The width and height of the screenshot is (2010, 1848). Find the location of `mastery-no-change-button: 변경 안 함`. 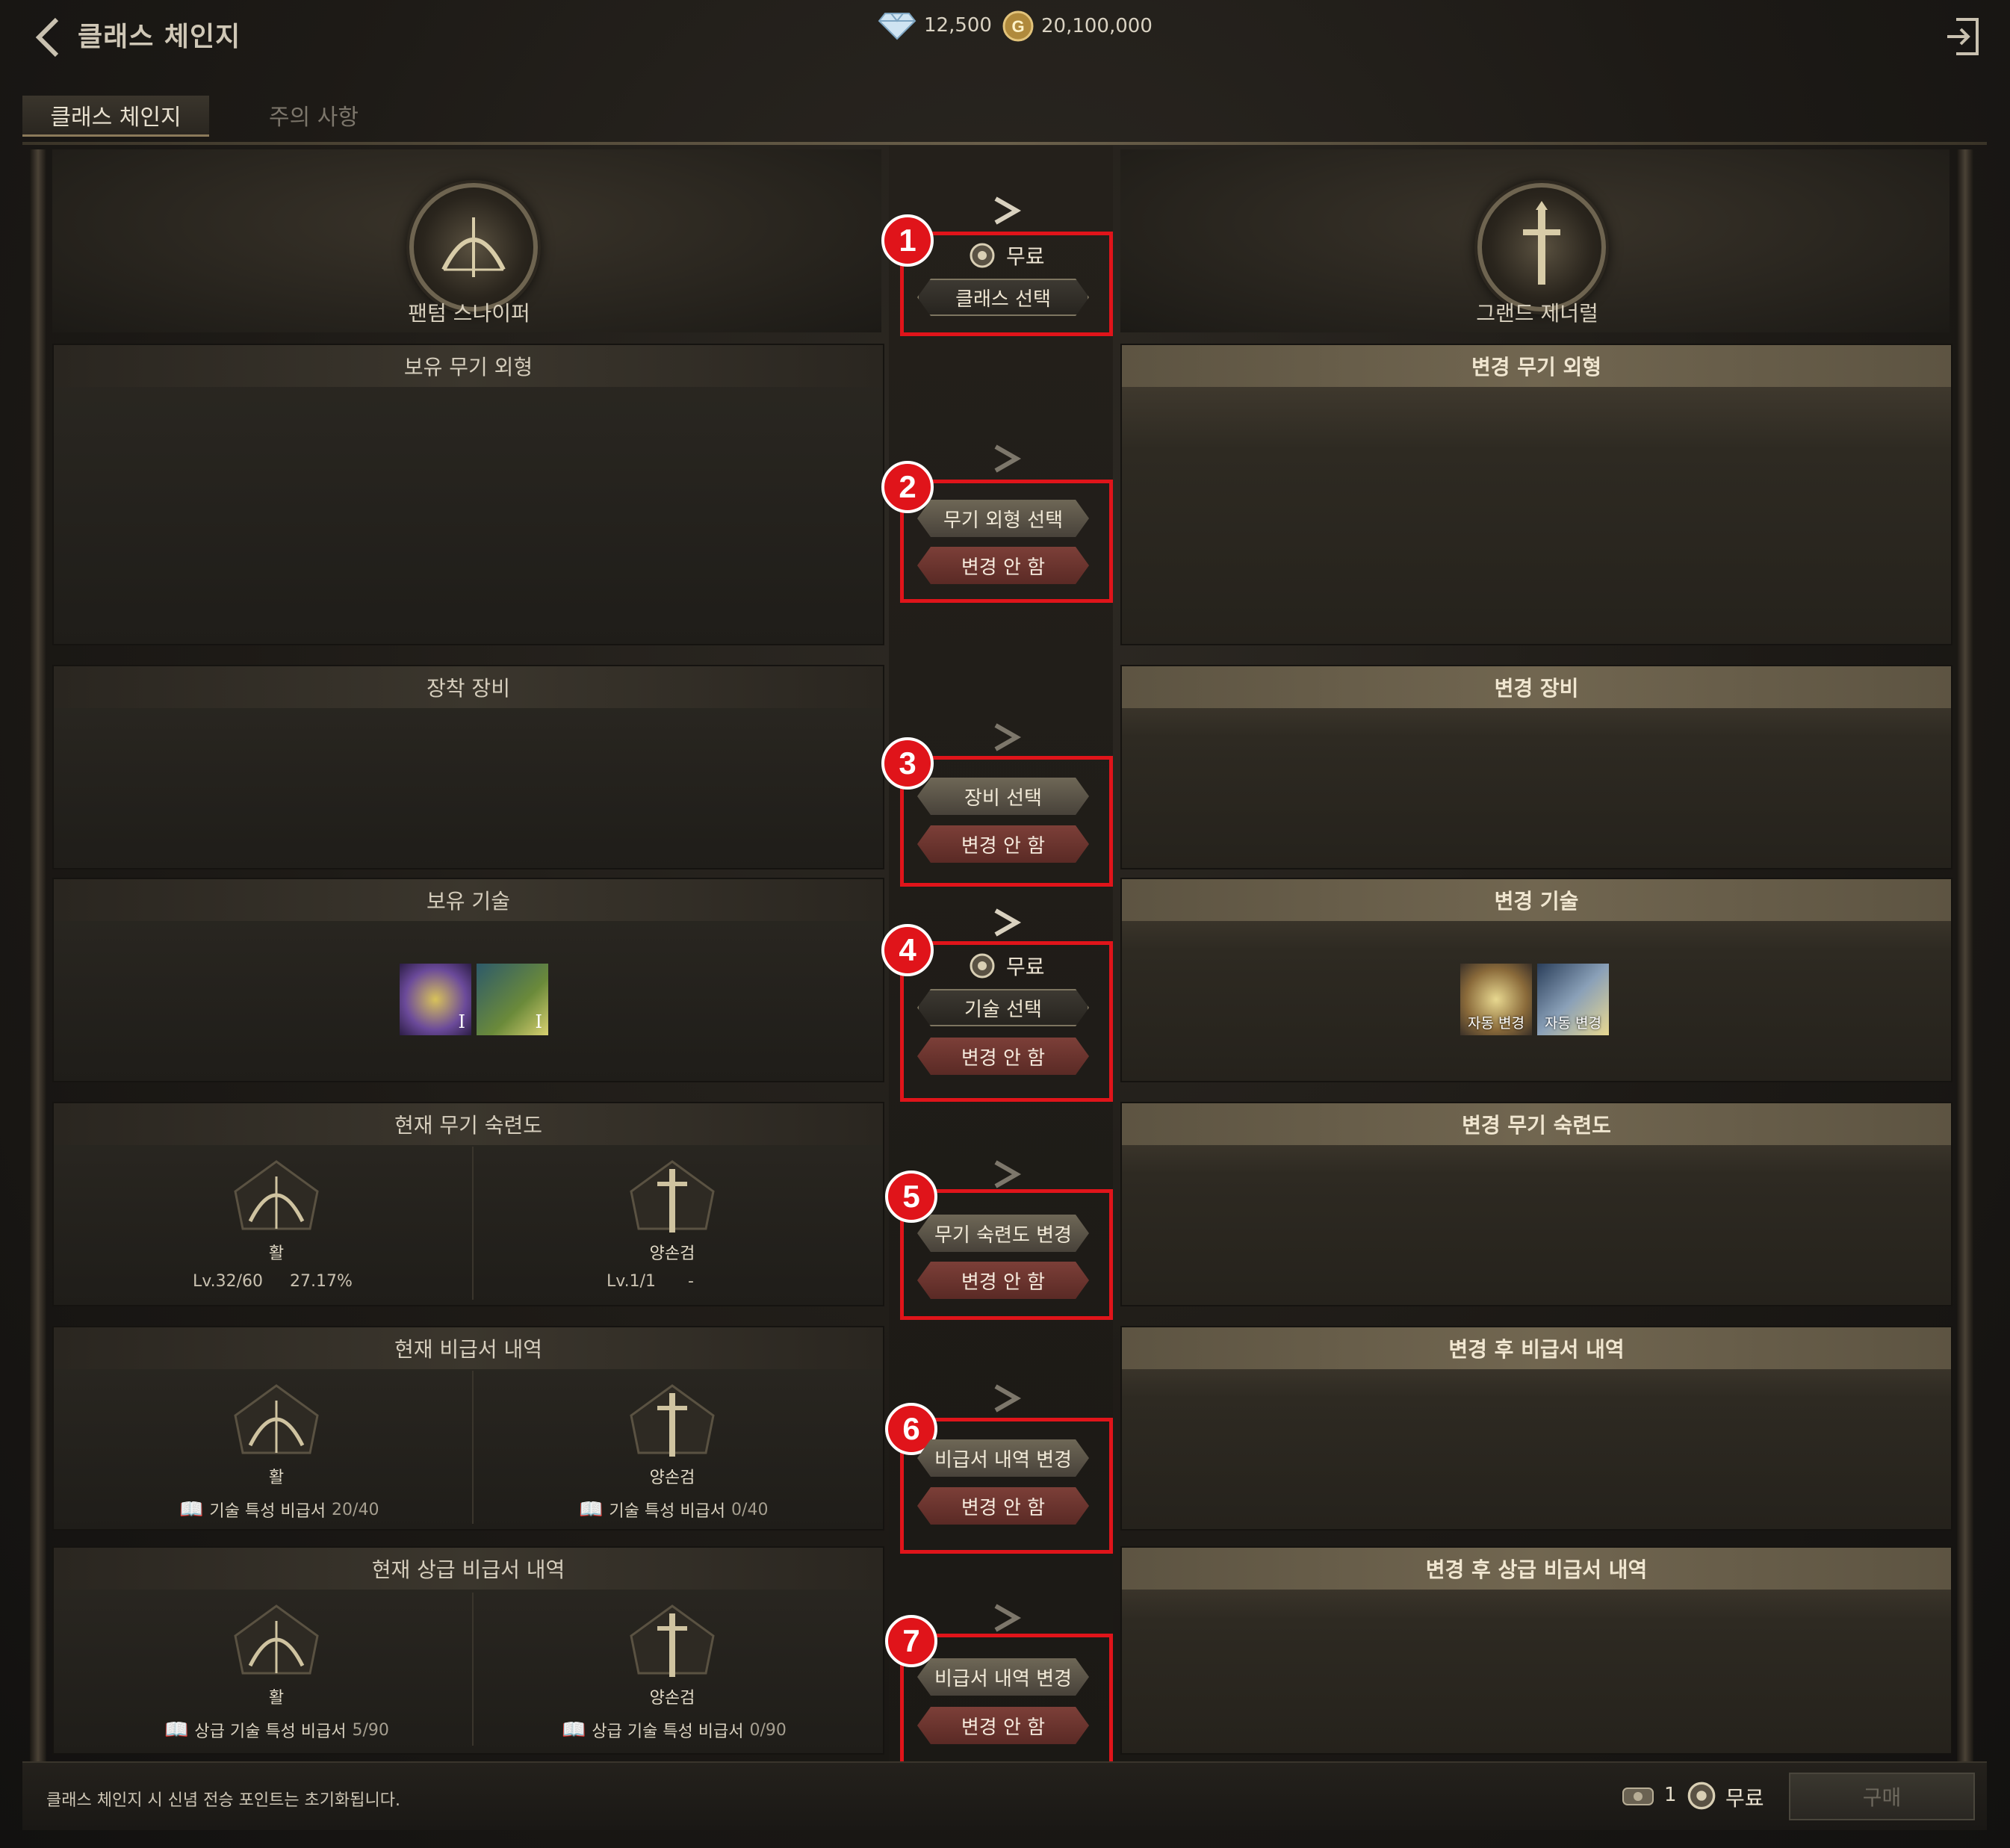

mastery-no-change-button: 변경 안 함 is located at coordinates (1003, 1280).